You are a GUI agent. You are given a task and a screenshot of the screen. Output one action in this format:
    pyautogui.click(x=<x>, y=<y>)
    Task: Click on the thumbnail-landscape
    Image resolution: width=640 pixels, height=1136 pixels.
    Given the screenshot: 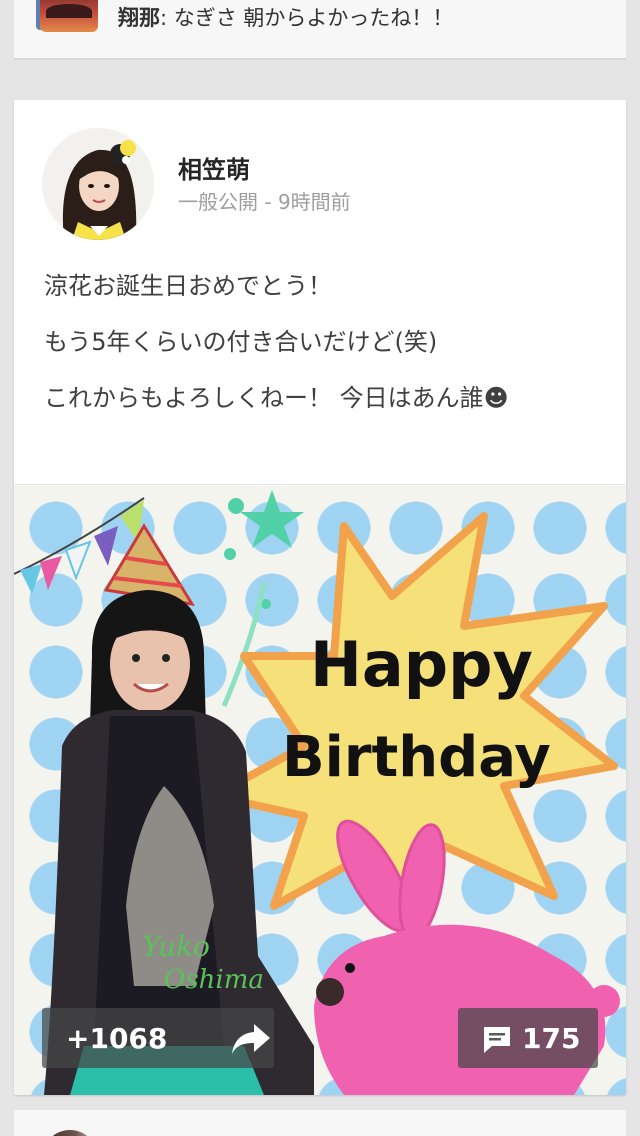 What is the action you would take?
    pyautogui.click(x=69, y=11)
    